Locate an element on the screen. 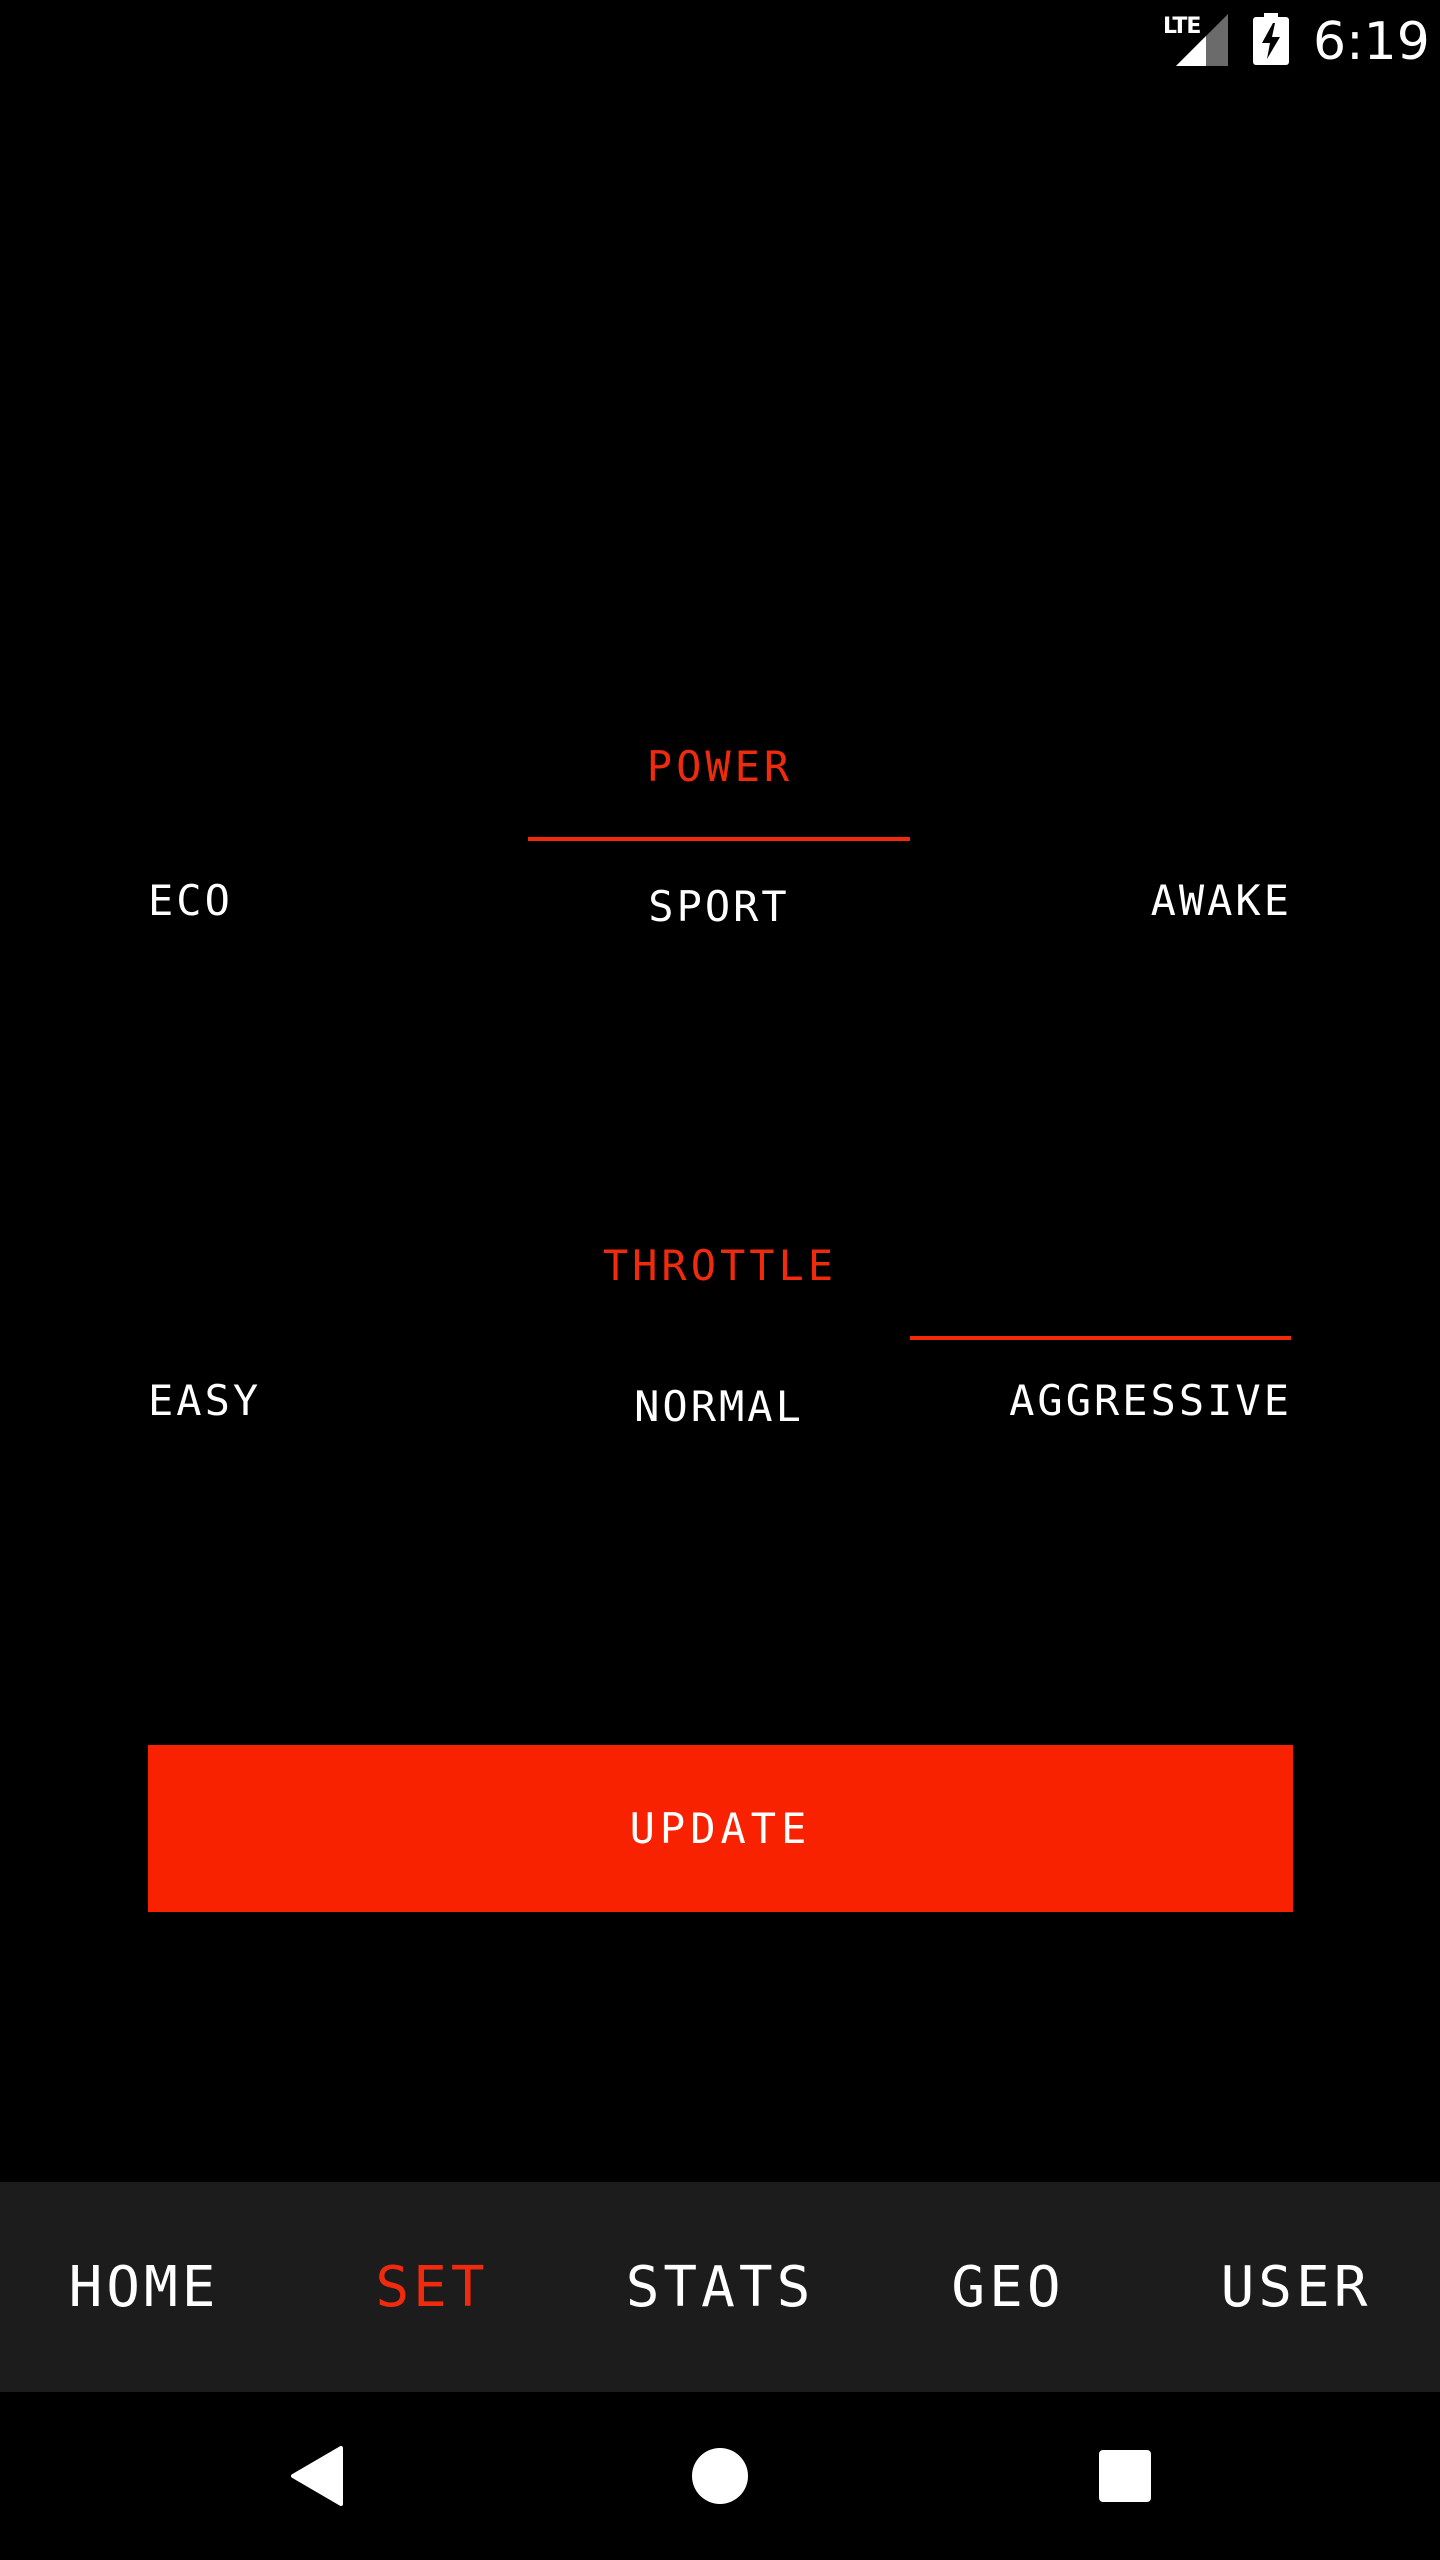 This screenshot has width=1440, height=2560. power-title: POWER is located at coordinates (720, 766).